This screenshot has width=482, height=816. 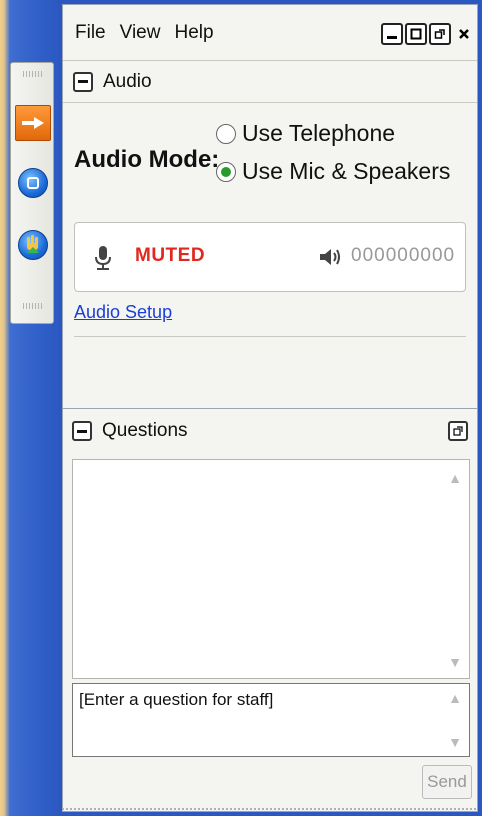 I want to click on stop-square-icon, so click(x=33, y=183).